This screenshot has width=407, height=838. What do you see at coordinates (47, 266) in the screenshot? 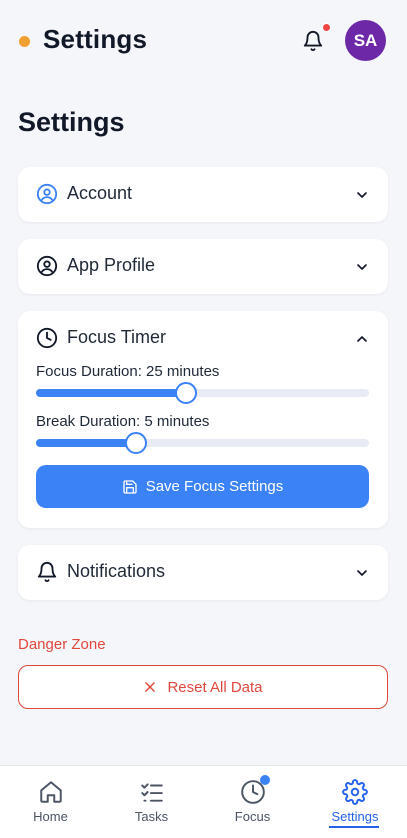
I see `profile-icon` at bounding box center [47, 266].